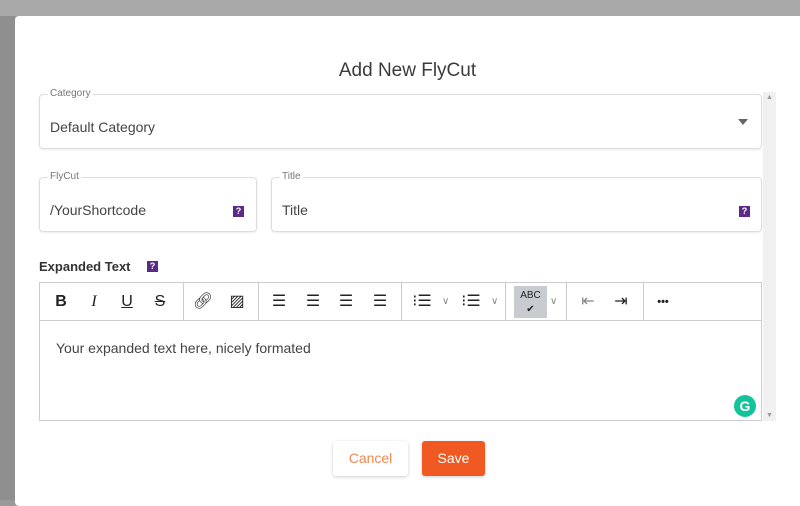  I want to click on align-center-icon: ☰, so click(313, 302).